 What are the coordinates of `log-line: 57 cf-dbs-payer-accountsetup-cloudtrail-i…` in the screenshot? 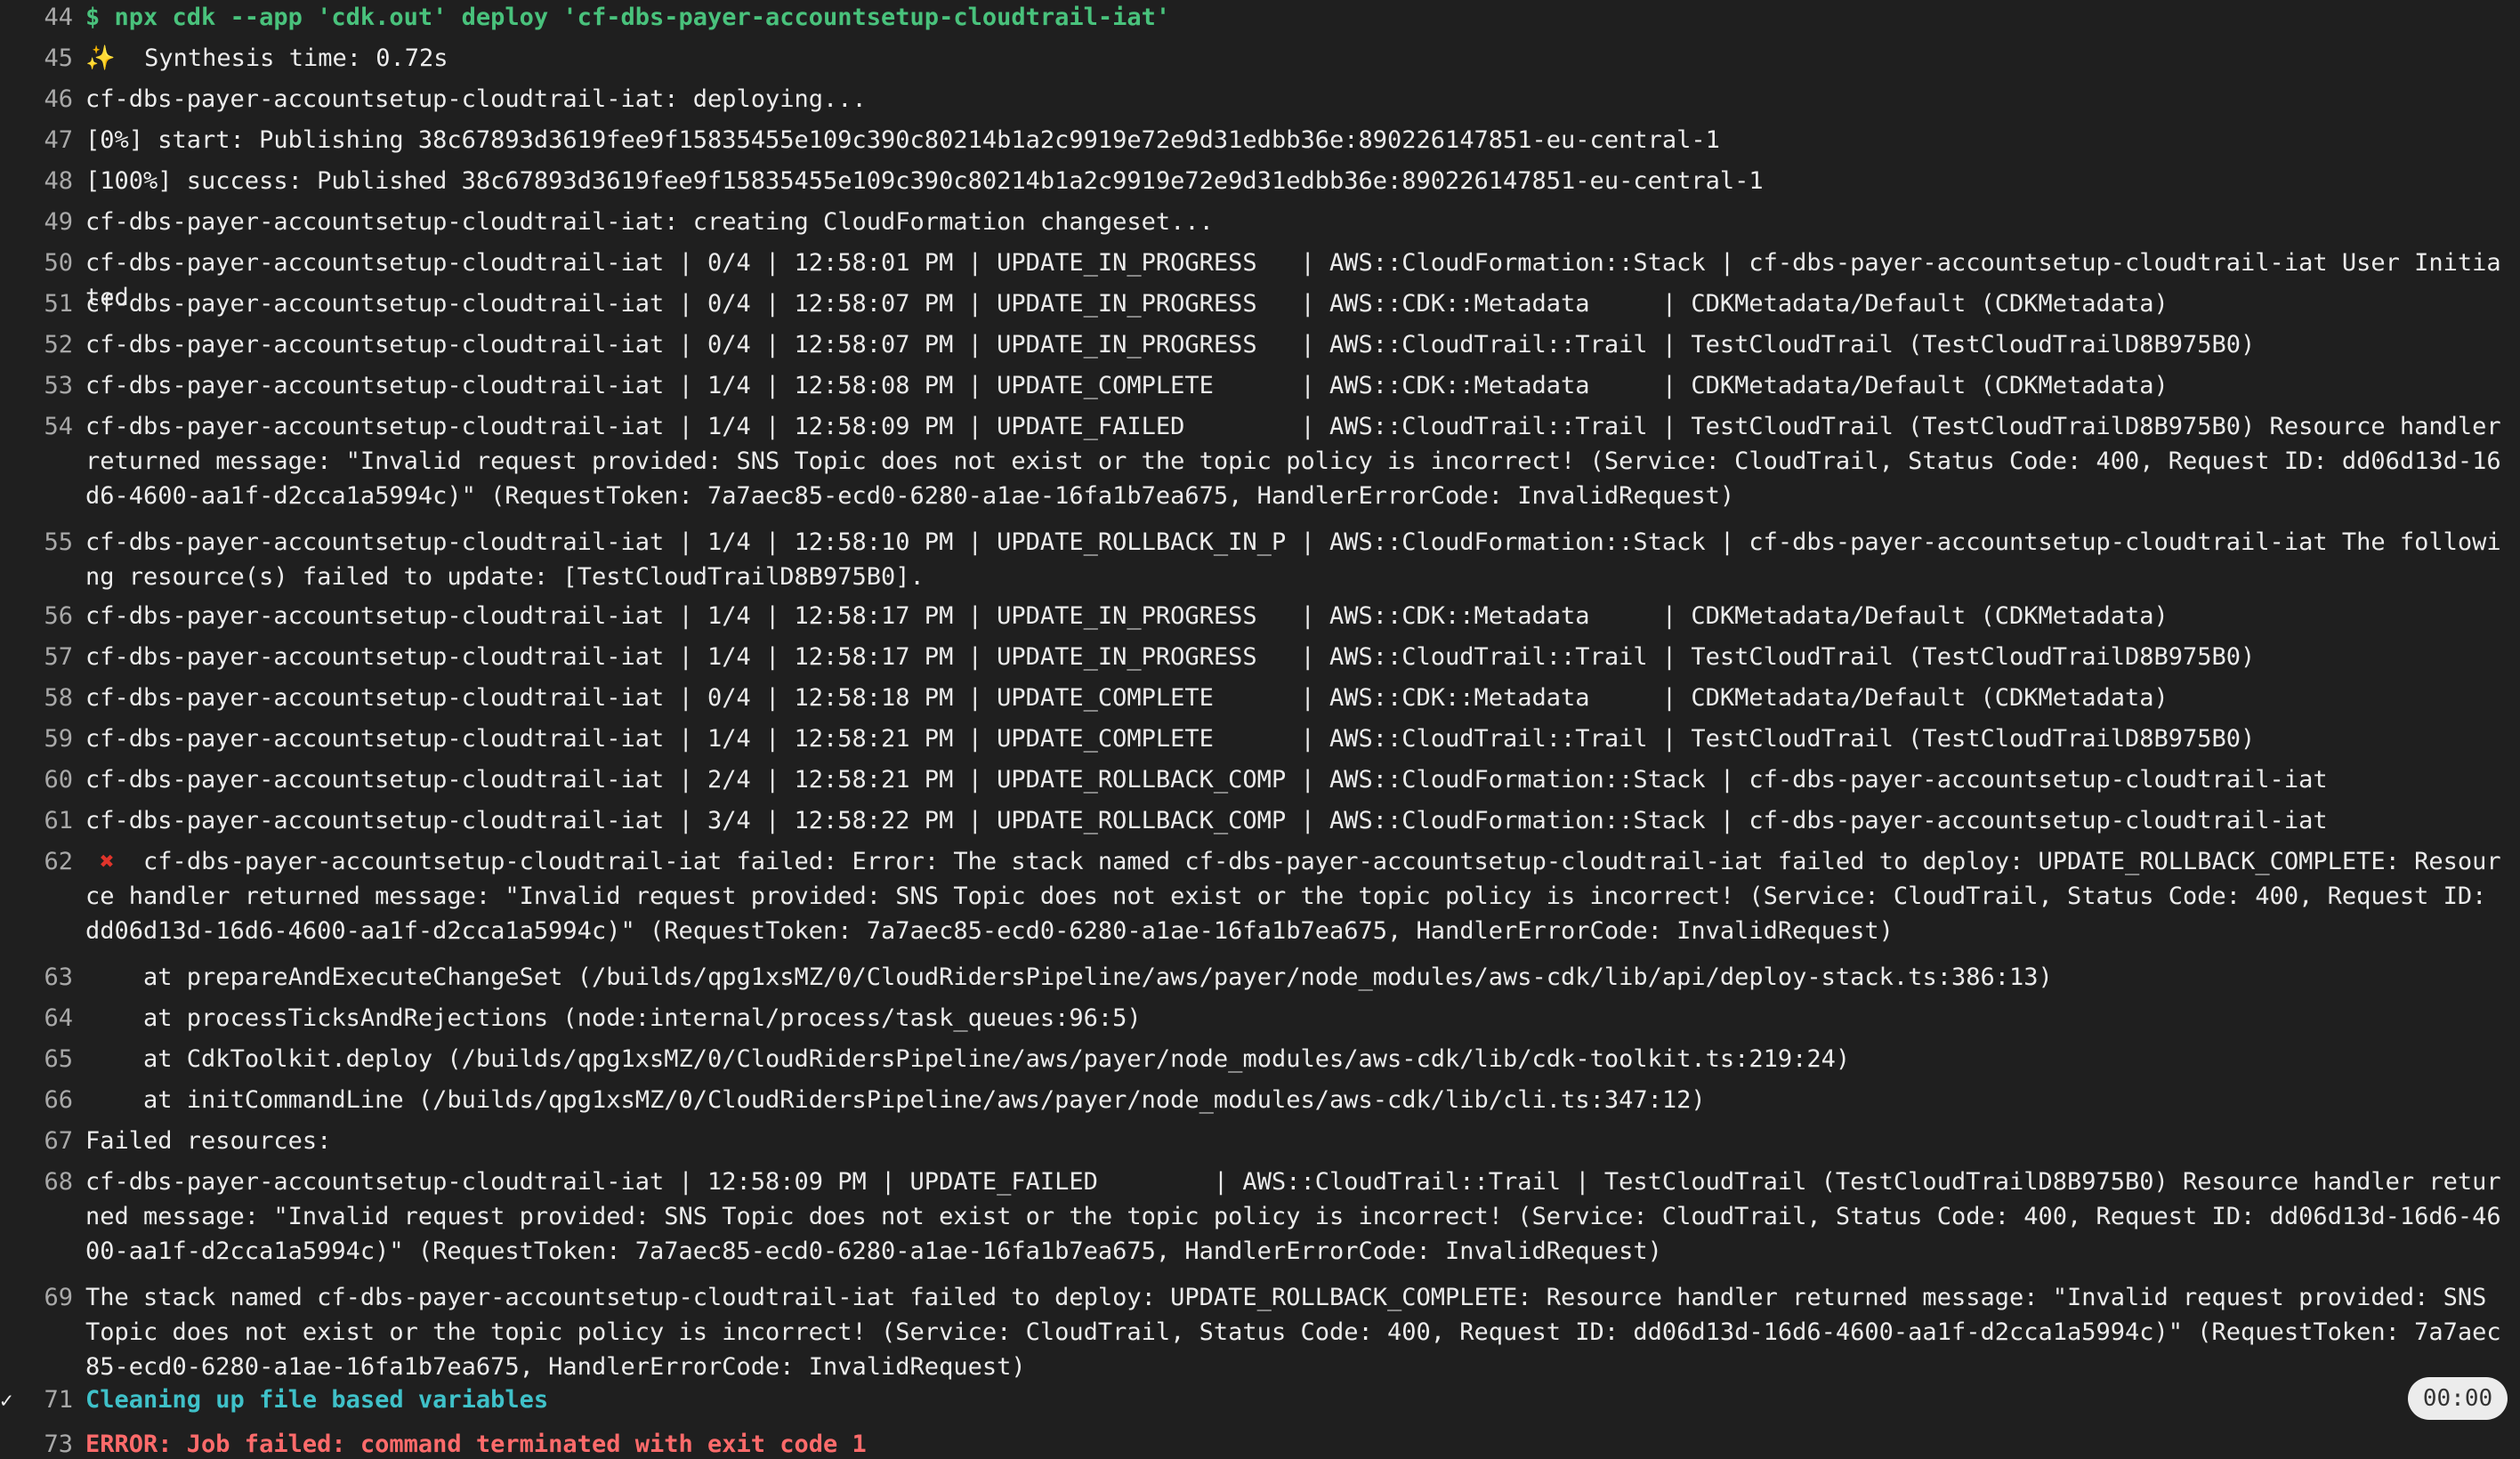 It's located at (1260, 650).